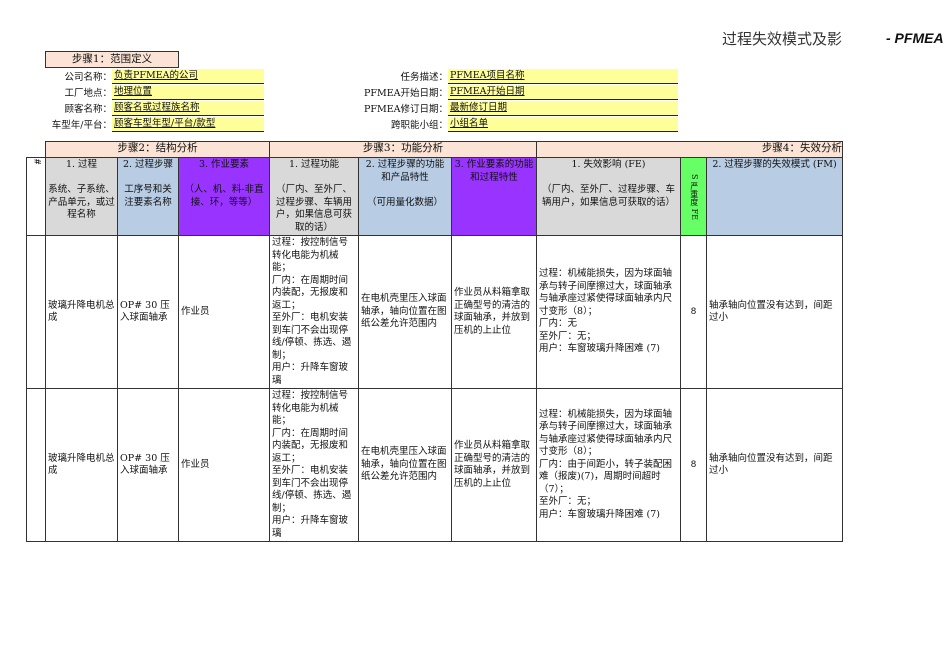  Describe the element at coordinates (405, 109) in the screenshot. I see `field-label: PFMEA修订日期：` at that location.